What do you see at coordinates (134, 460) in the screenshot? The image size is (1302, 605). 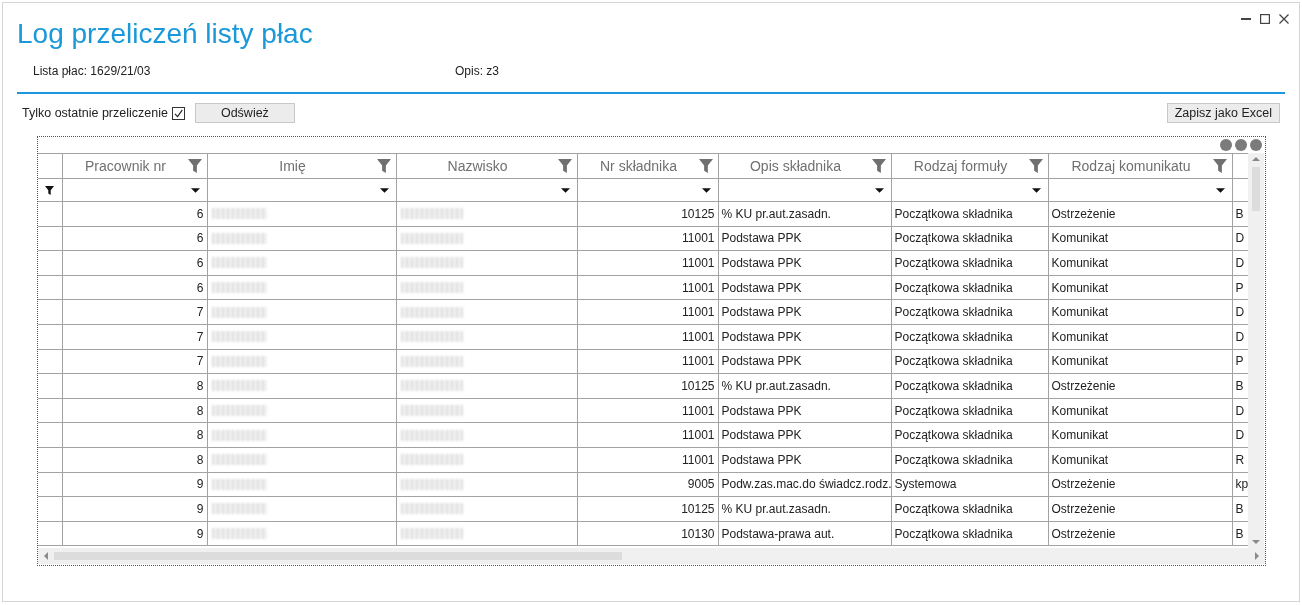 I see `table-cell: 8` at bounding box center [134, 460].